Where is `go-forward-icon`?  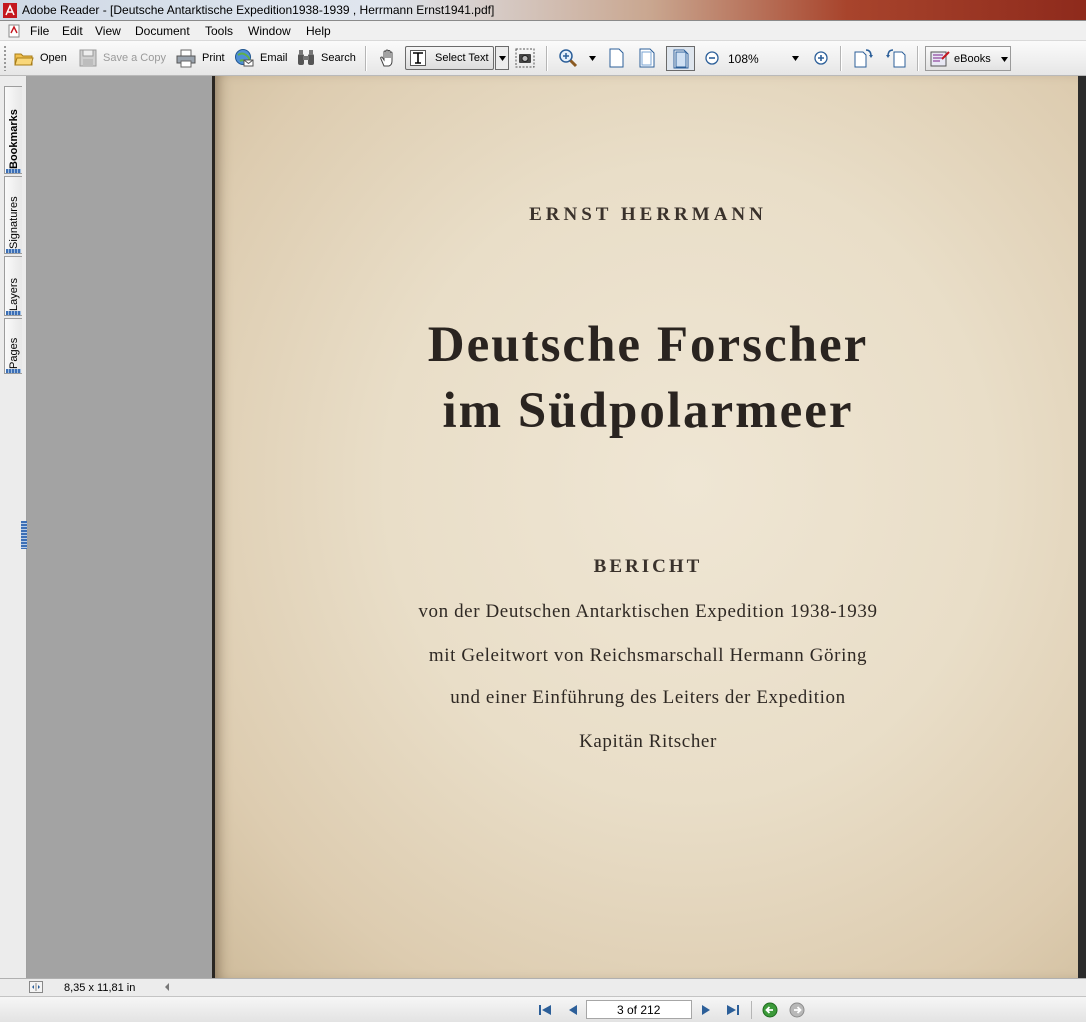
go-forward-icon is located at coordinates (797, 1010).